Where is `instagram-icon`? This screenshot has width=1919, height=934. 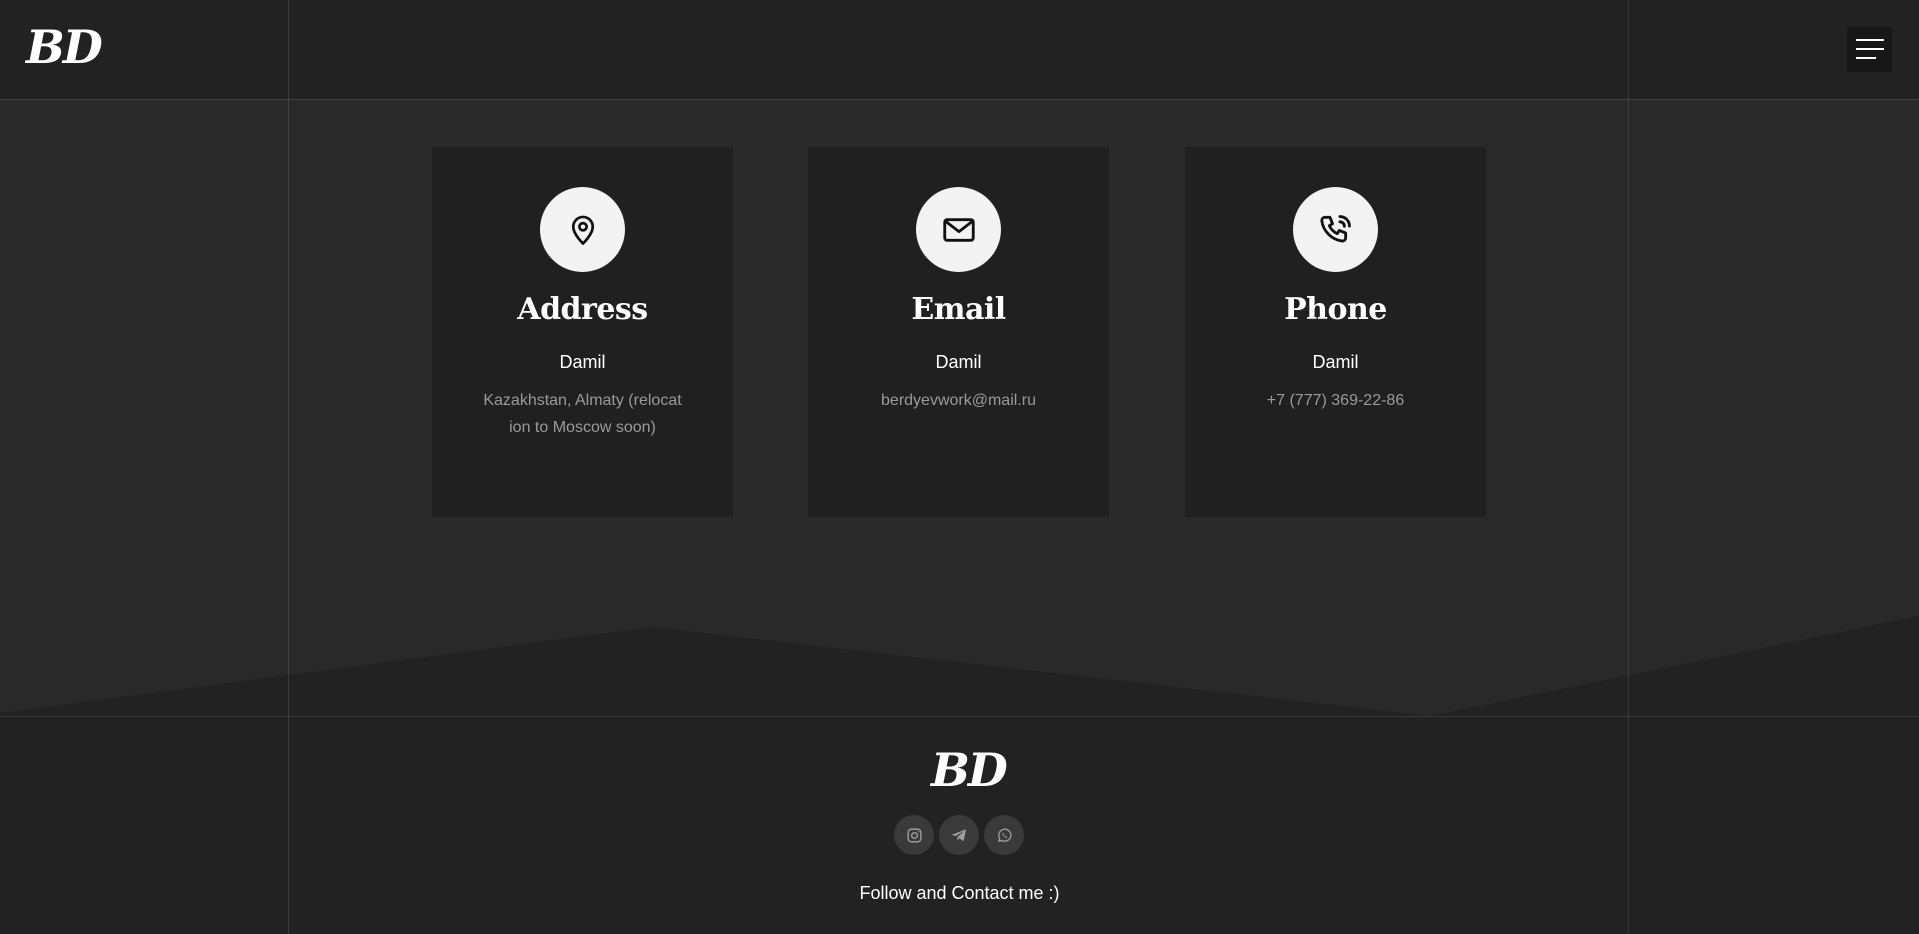 instagram-icon is located at coordinates (914, 835).